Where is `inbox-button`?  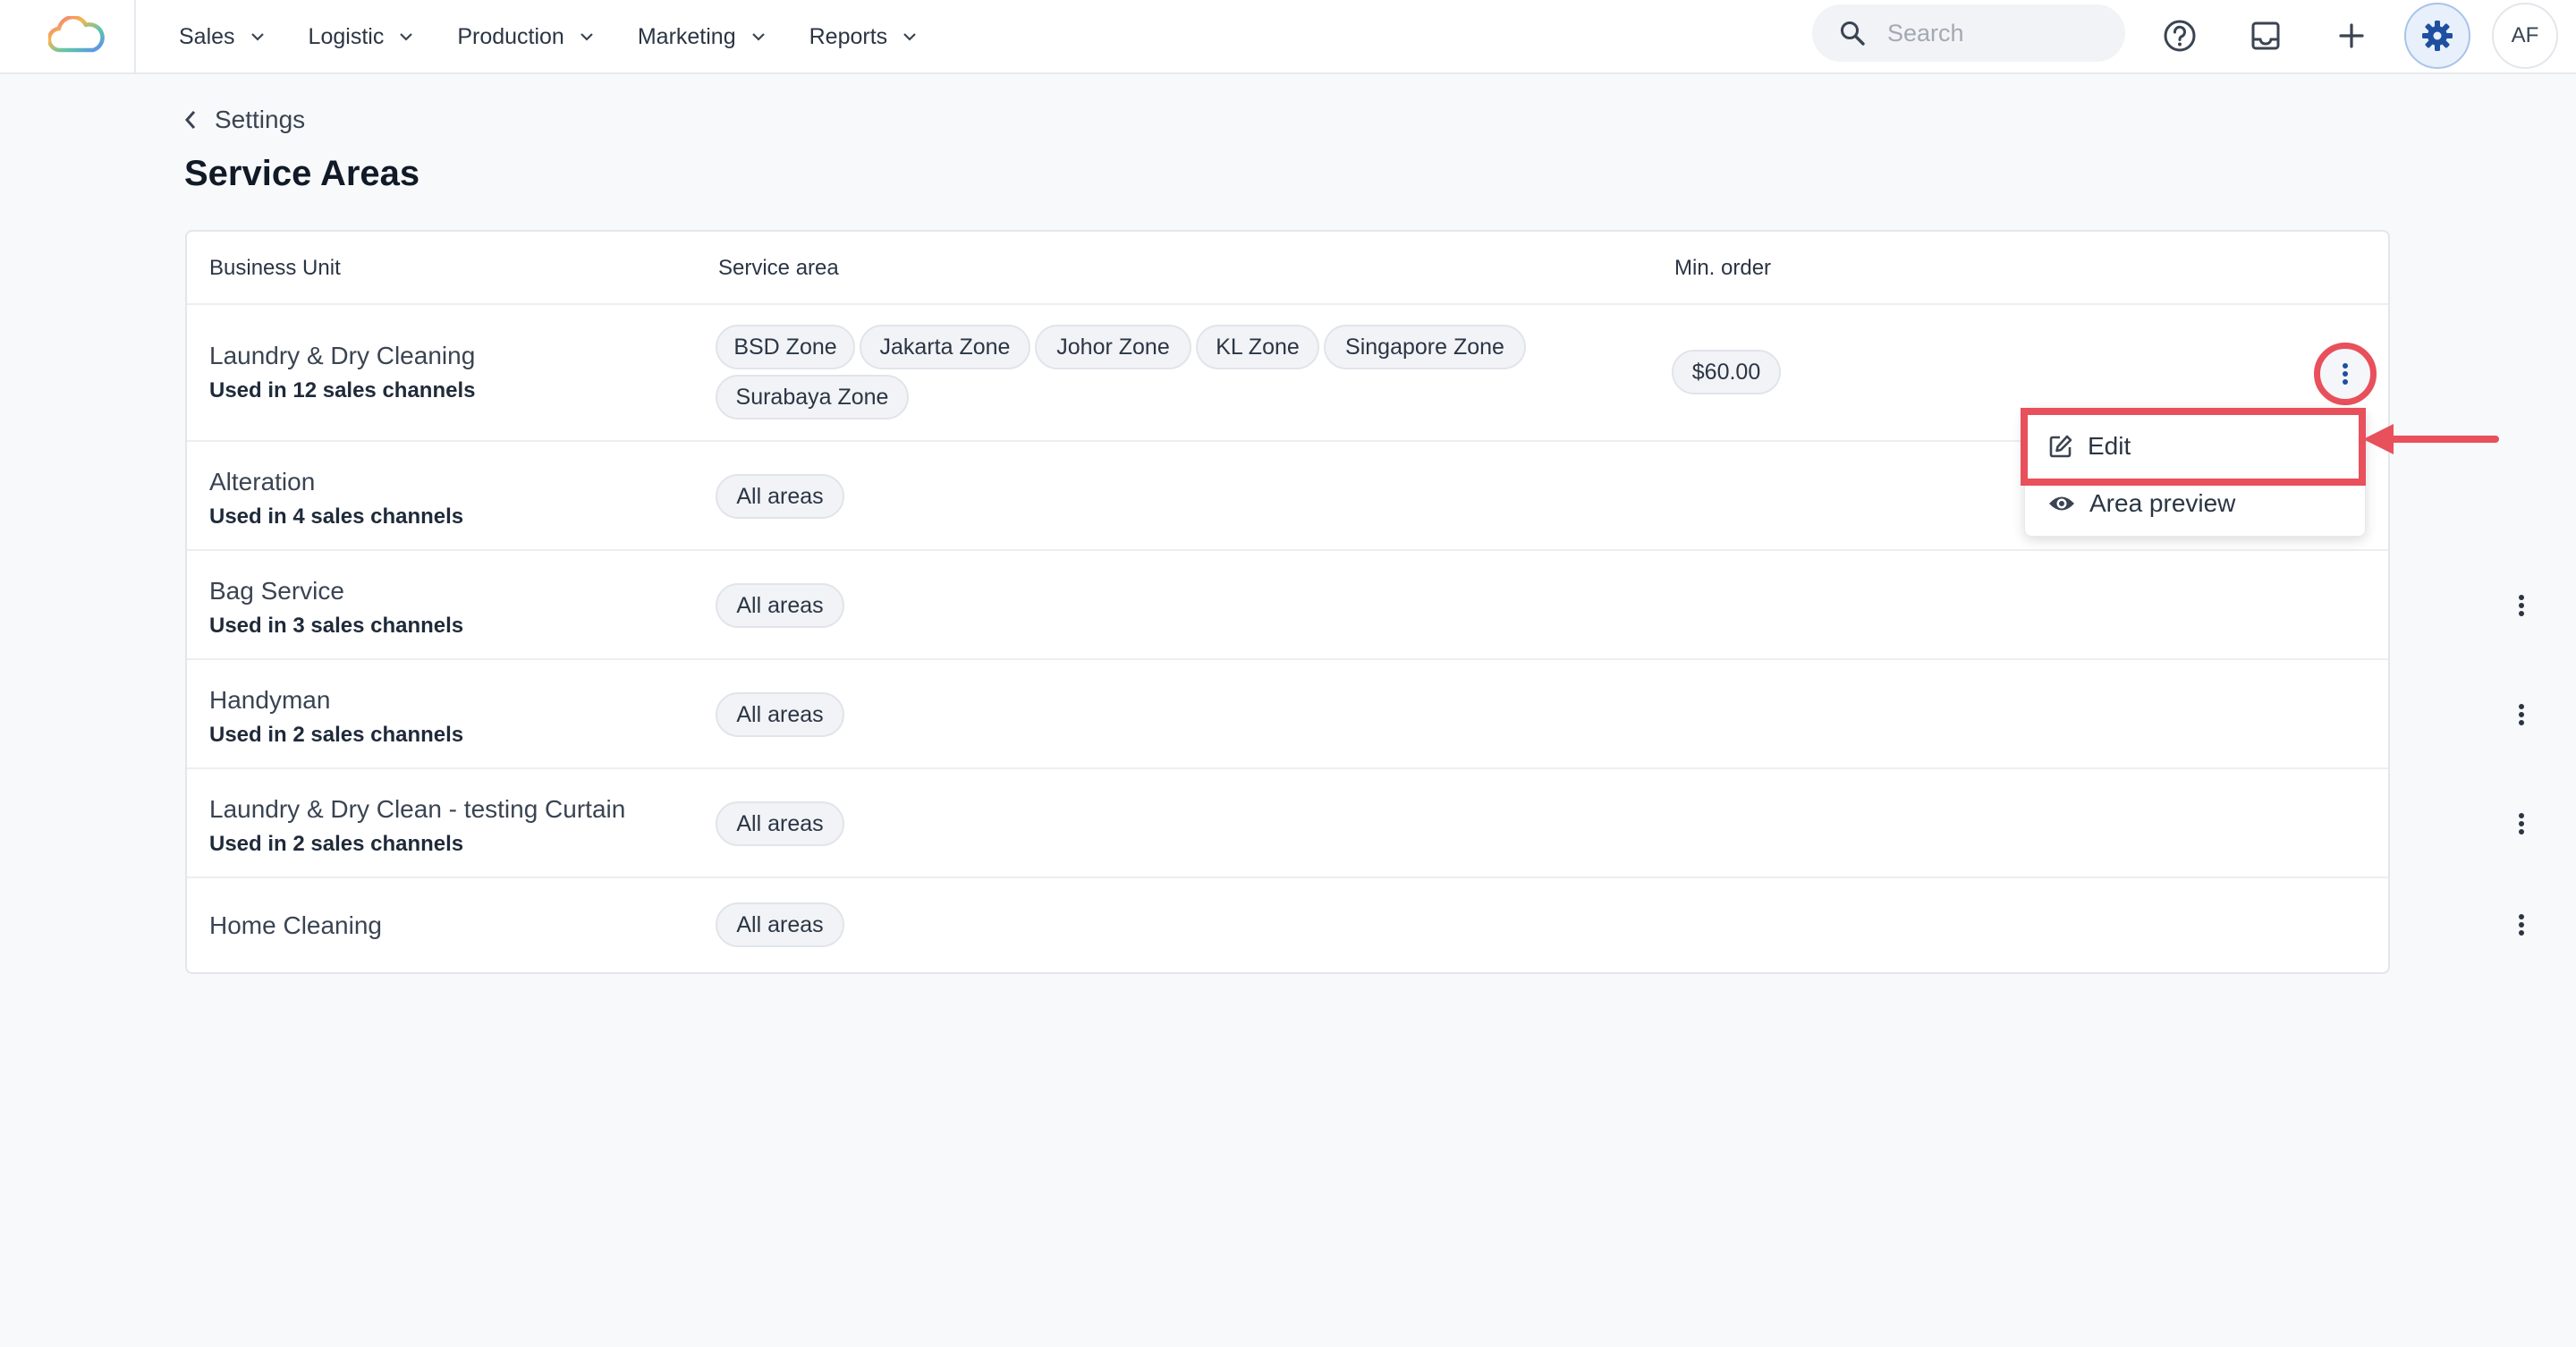 inbox-button is located at coordinates (2266, 36).